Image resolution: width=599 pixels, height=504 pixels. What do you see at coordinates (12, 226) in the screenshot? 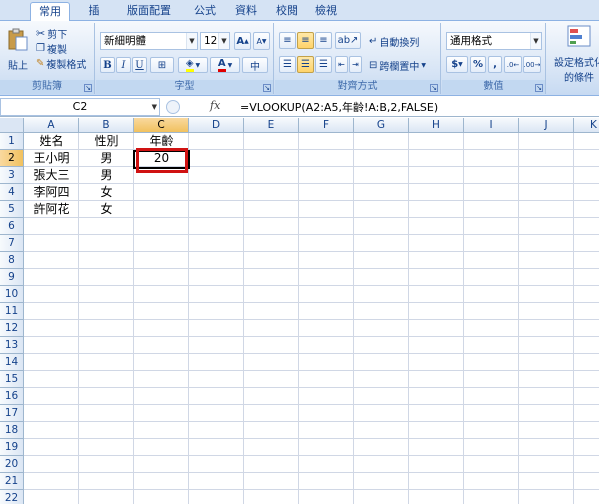
I see `row-header-6: 6` at bounding box center [12, 226].